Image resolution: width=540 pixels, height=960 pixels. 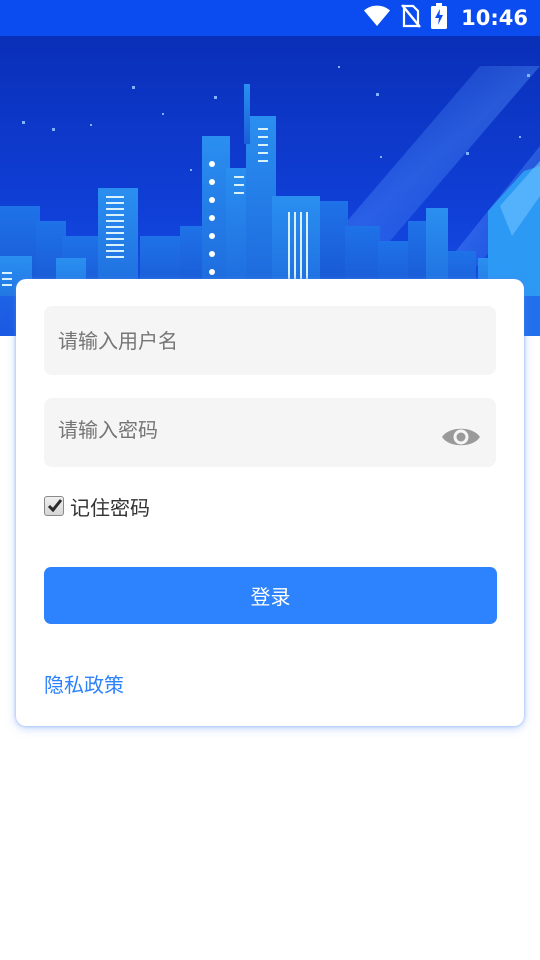 I want to click on check-icon, so click(x=55, y=506).